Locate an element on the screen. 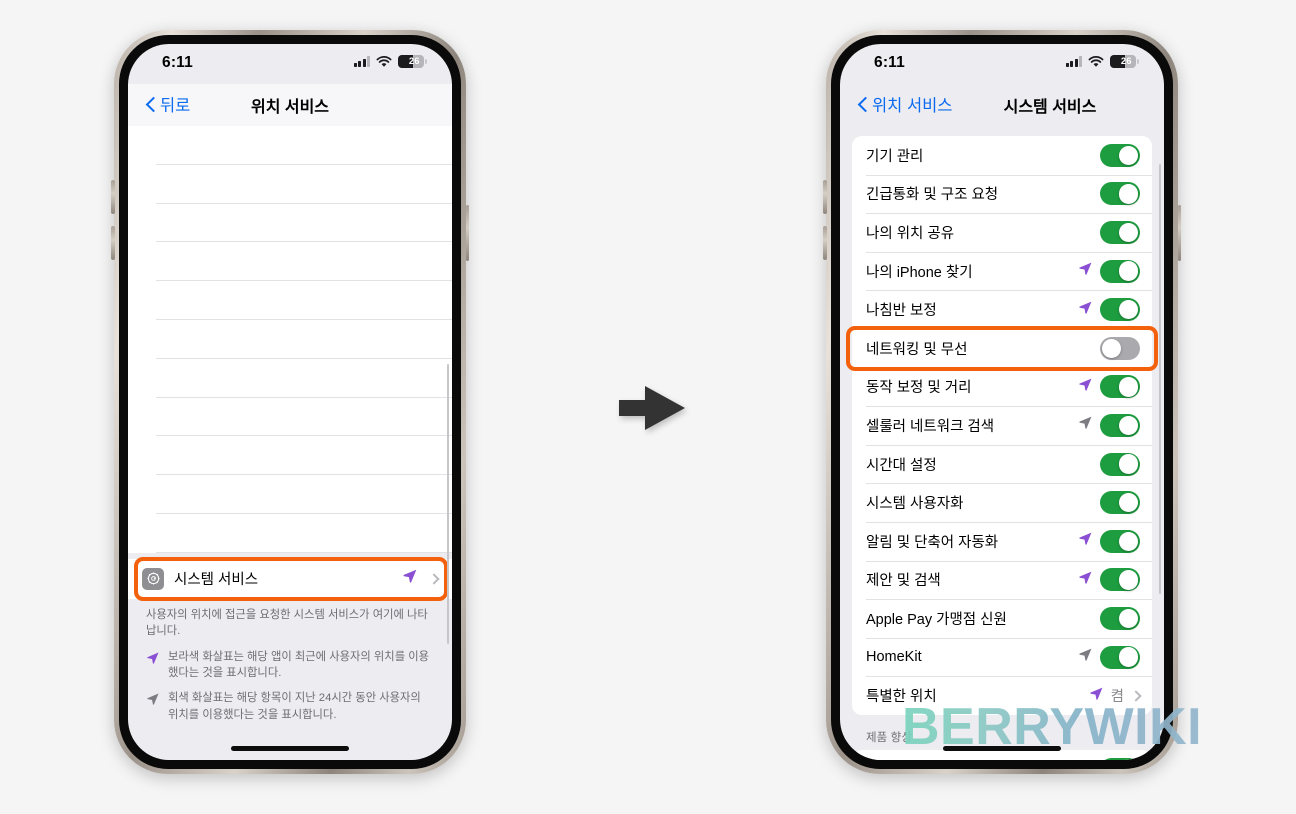 This screenshot has height=814, width=1296. footnote-intro: 사용자의 위치에 접근을 요청한 시스템 서비스가 여기에 나타납니다. is located at coordinates (287, 623).